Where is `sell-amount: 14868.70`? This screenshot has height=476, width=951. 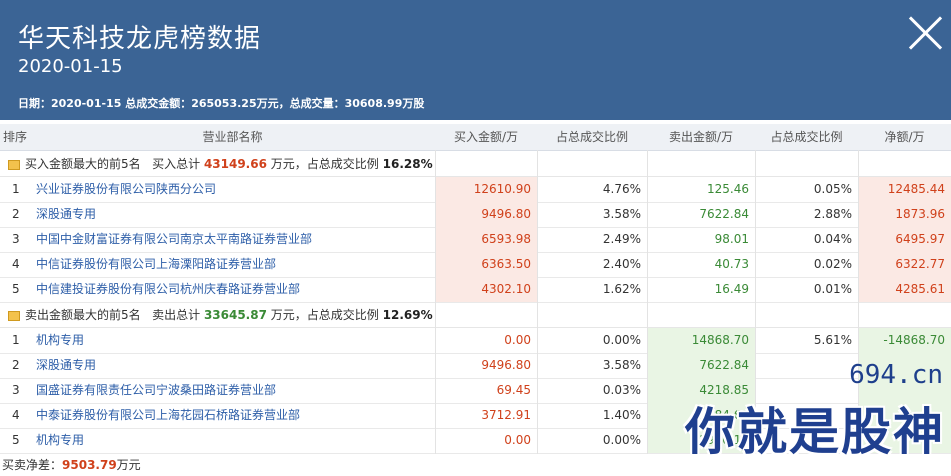
sell-amount: 14868.70 is located at coordinates (701, 340).